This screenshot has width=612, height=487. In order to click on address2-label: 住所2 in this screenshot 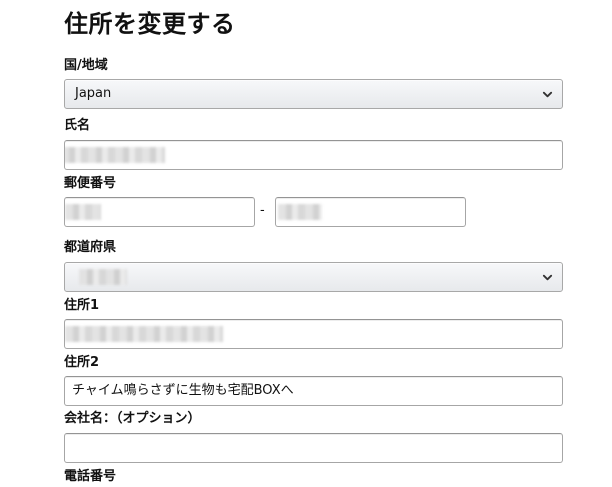, I will do `click(82, 362)`.